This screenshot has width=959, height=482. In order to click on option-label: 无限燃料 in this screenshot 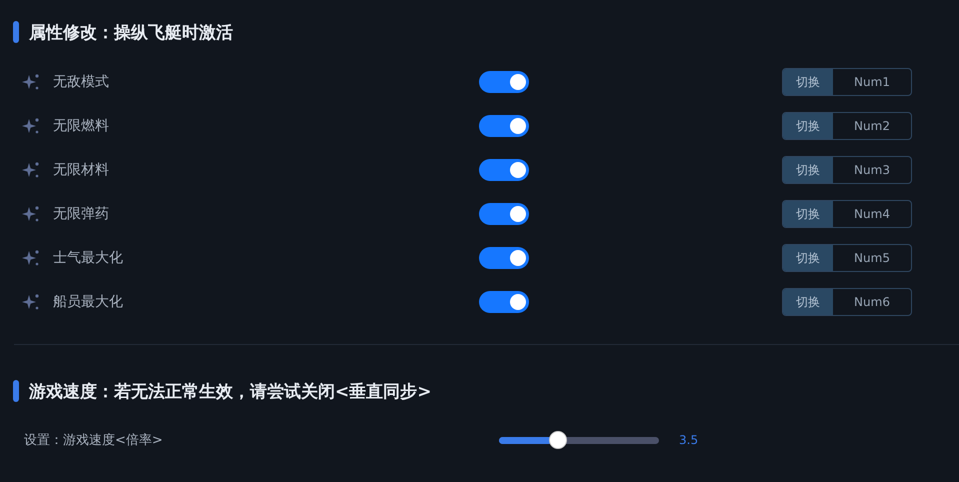, I will do `click(81, 126)`.